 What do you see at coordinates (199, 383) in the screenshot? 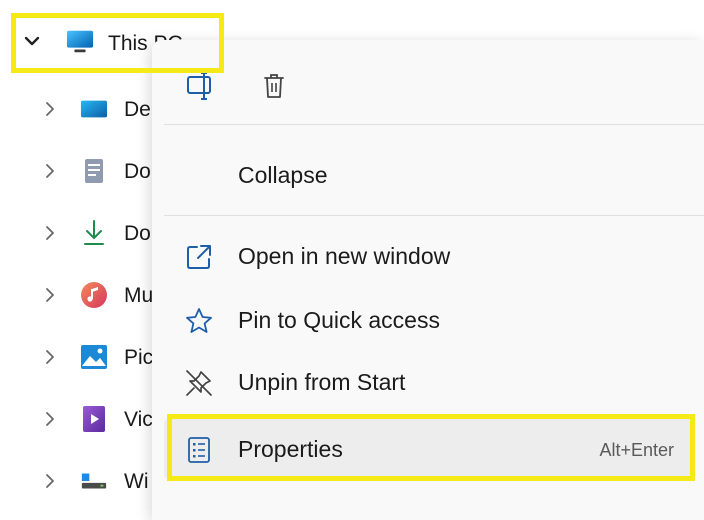
I see `unpin-icon` at bounding box center [199, 383].